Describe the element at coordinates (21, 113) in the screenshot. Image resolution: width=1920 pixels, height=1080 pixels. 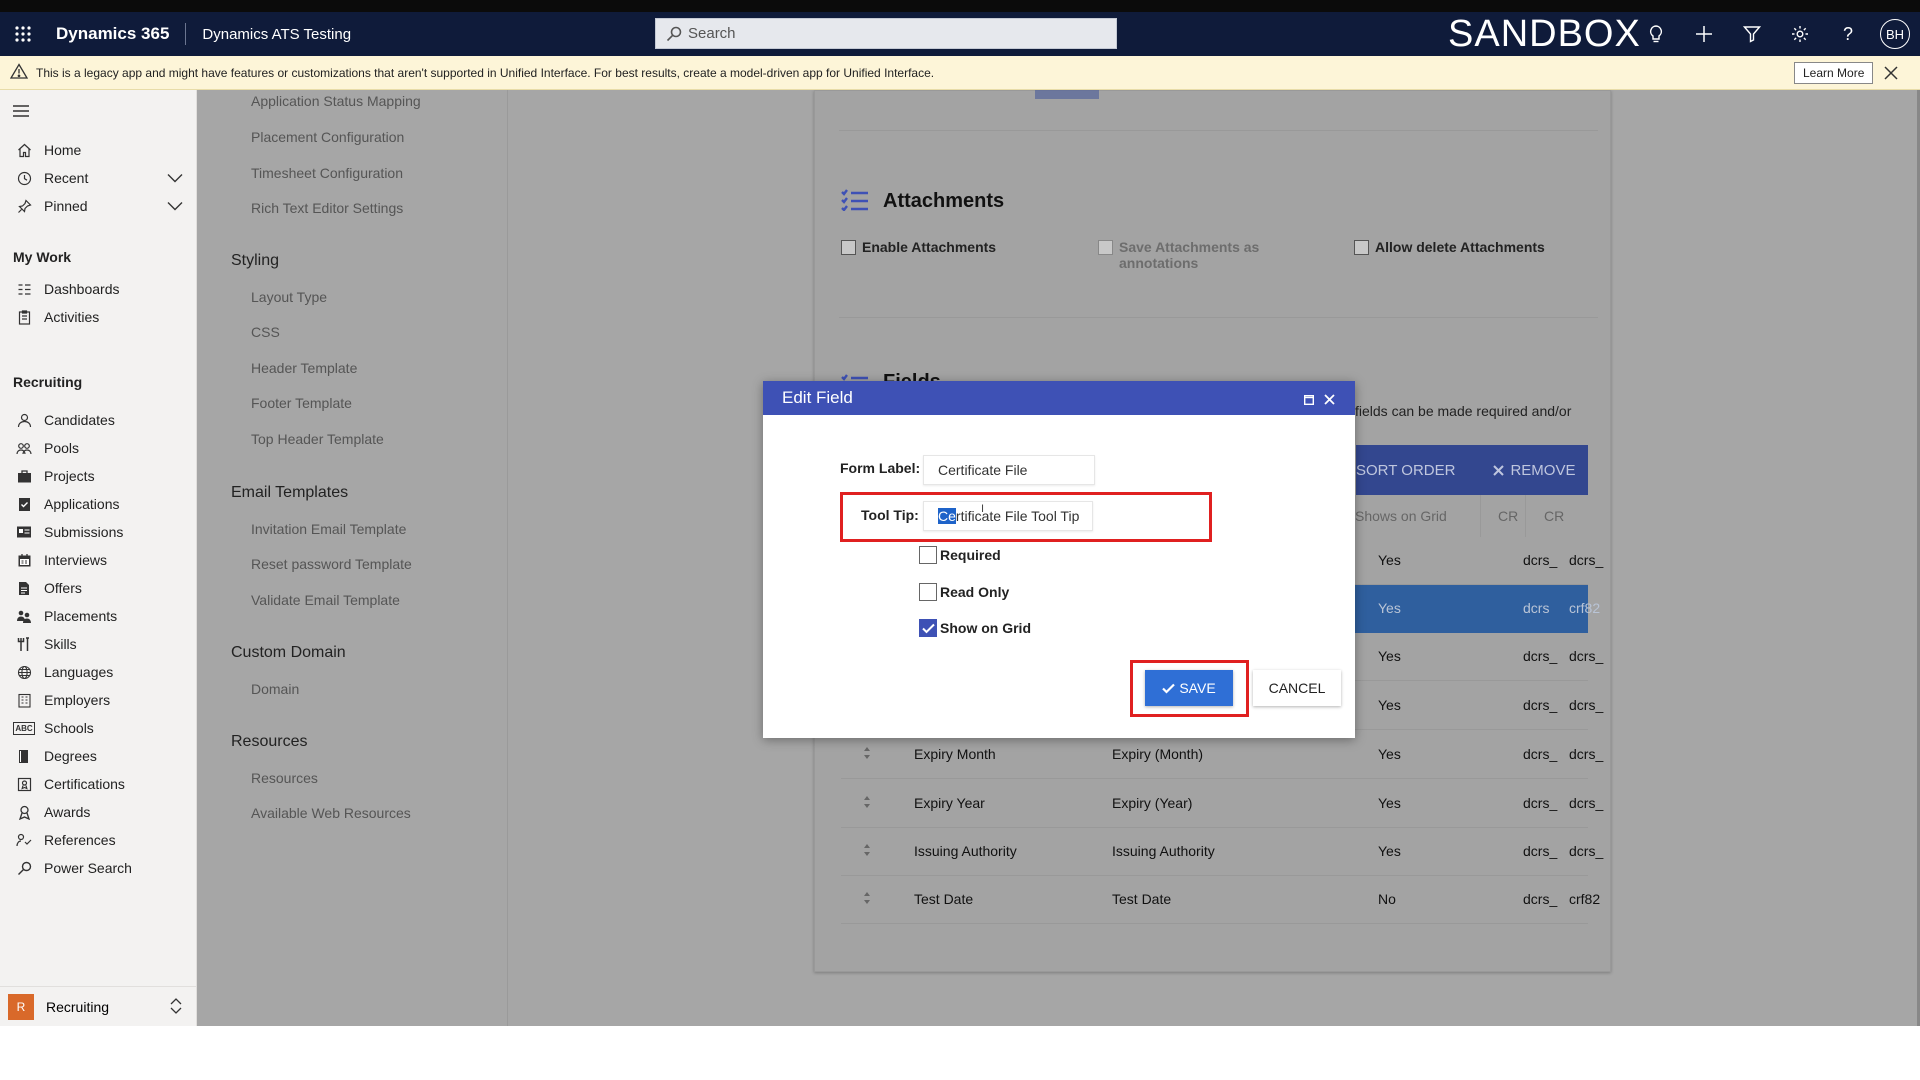
I see `hamburger-menu-icon` at that location.